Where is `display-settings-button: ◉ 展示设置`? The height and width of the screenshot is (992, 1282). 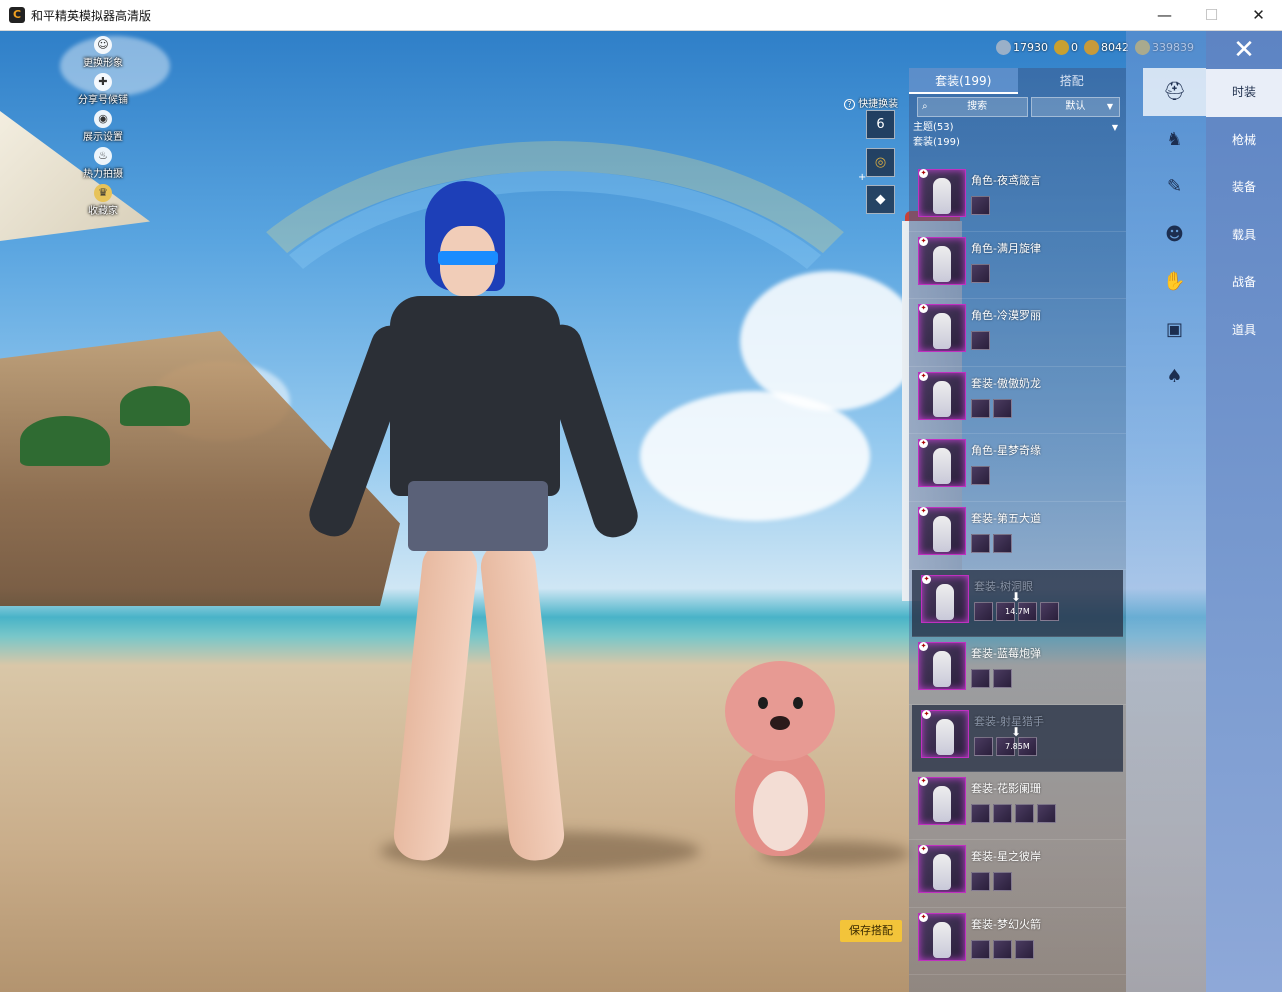 display-settings-button: ◉ 展示设置 is located at coordinates (103, 128).